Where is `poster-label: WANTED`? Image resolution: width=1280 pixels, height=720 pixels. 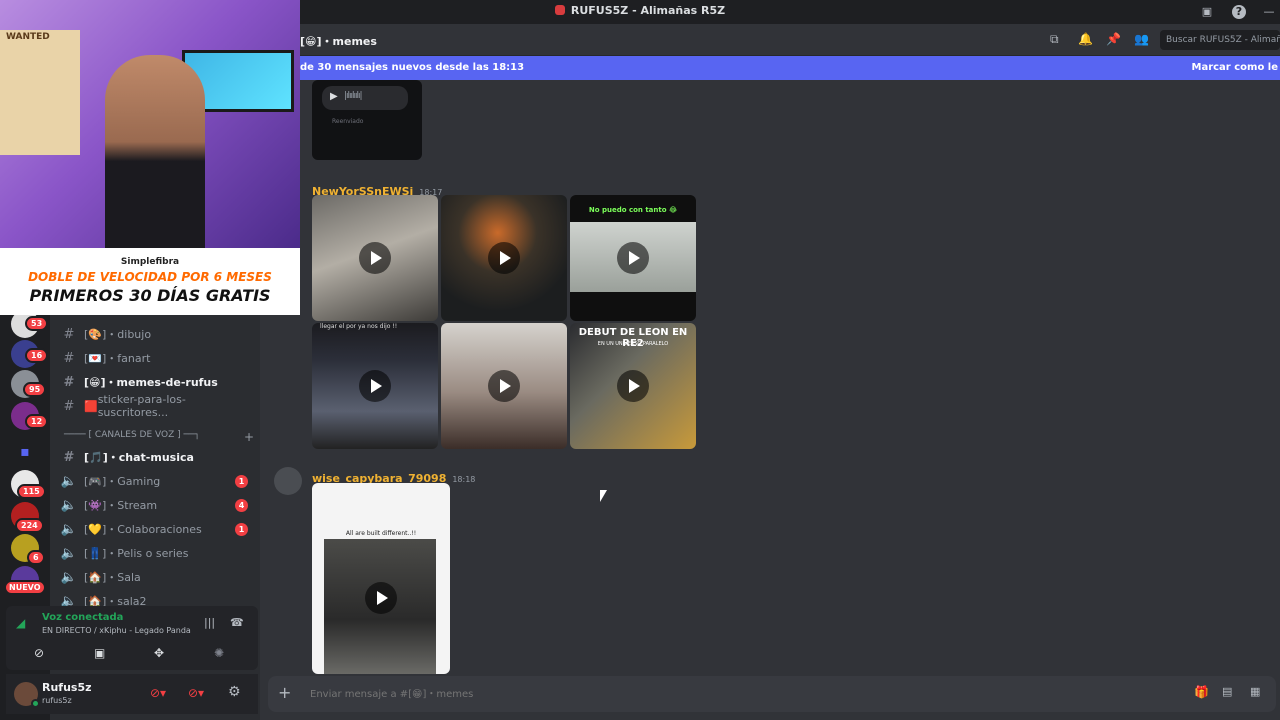 poster-label: WANTED is located at coordinates (28, 37).